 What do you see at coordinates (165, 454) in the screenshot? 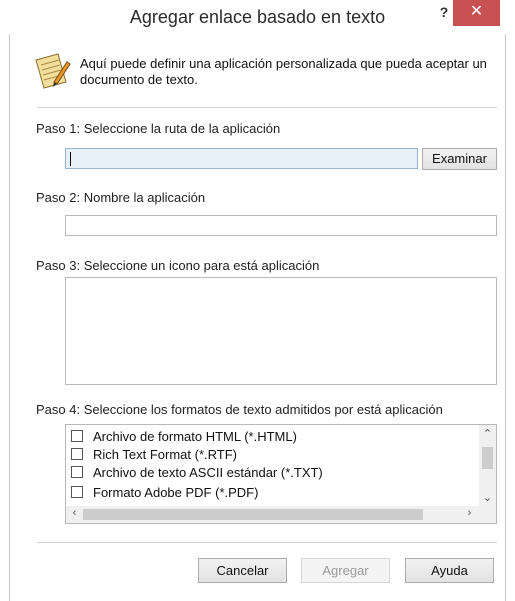
I see `format-label: Rich Text Format (*.RTF)` at bounding box center [165, 454].